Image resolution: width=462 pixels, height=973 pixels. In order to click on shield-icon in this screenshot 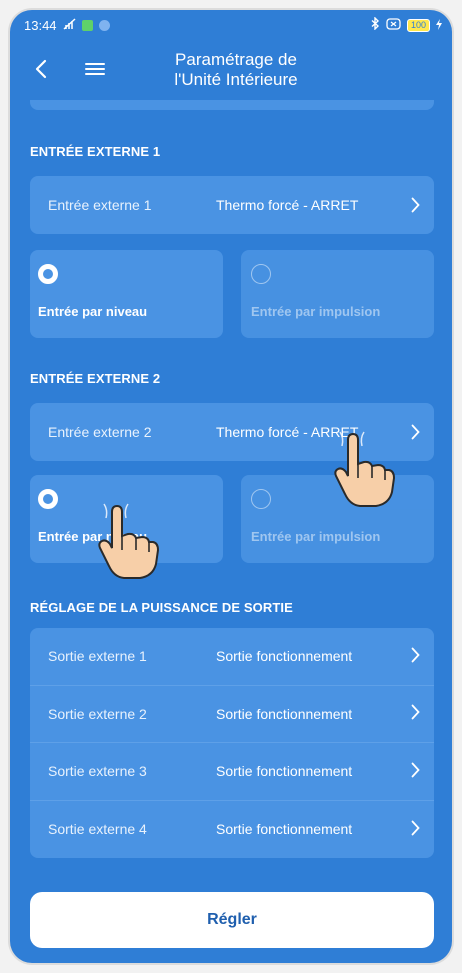, I will do `click(104, 25)`.